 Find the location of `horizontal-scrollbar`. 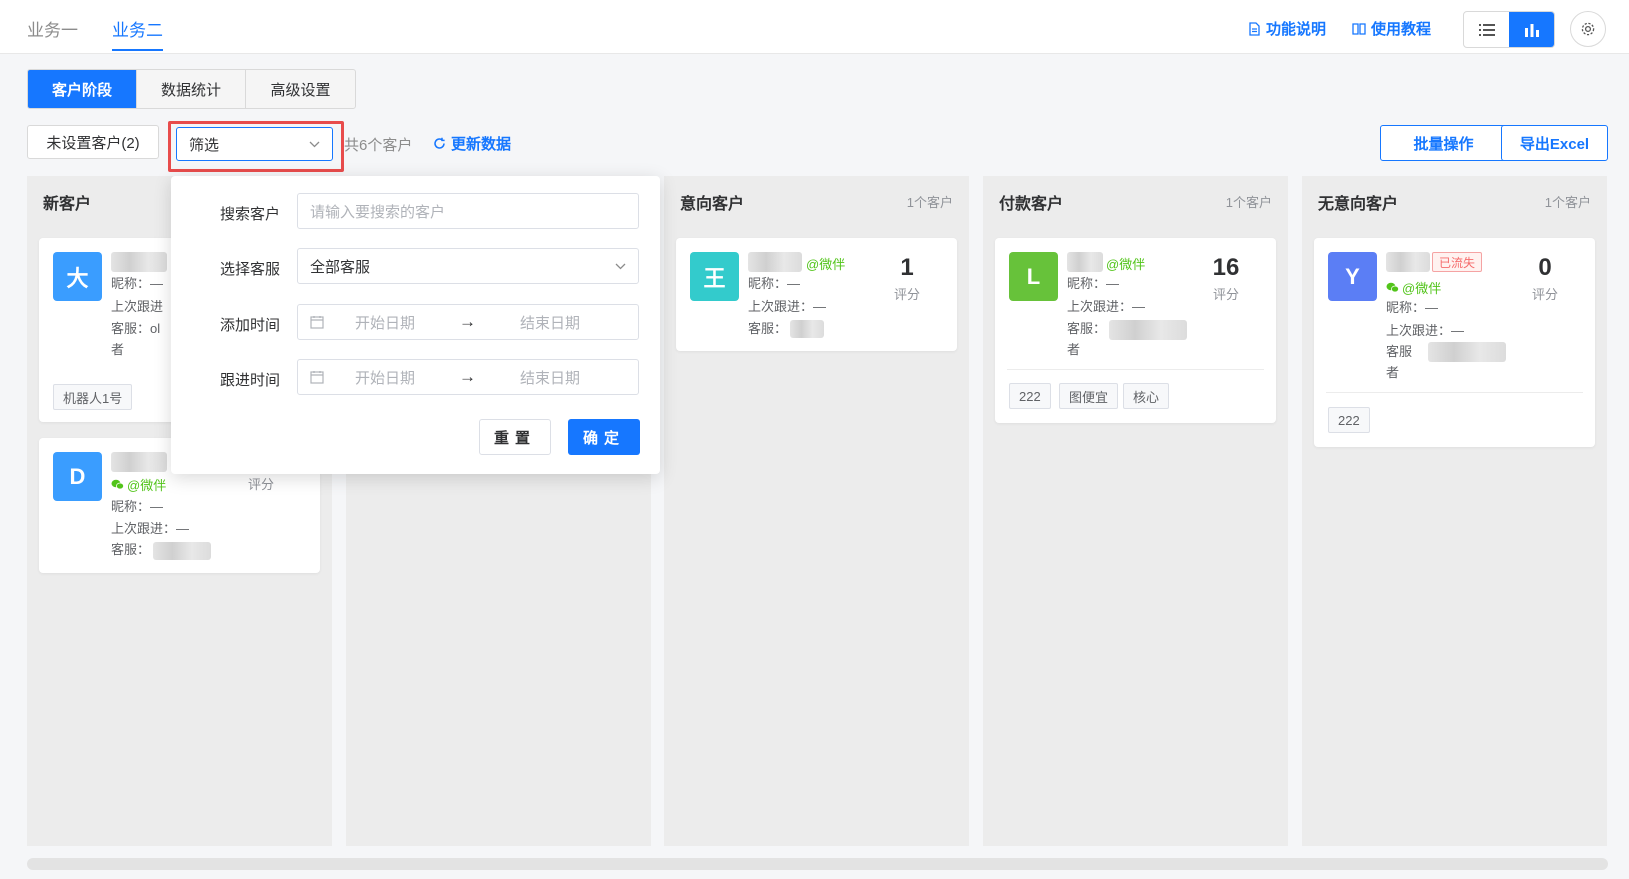

horizontal-scrollbar is located at coordinates (817, 864).